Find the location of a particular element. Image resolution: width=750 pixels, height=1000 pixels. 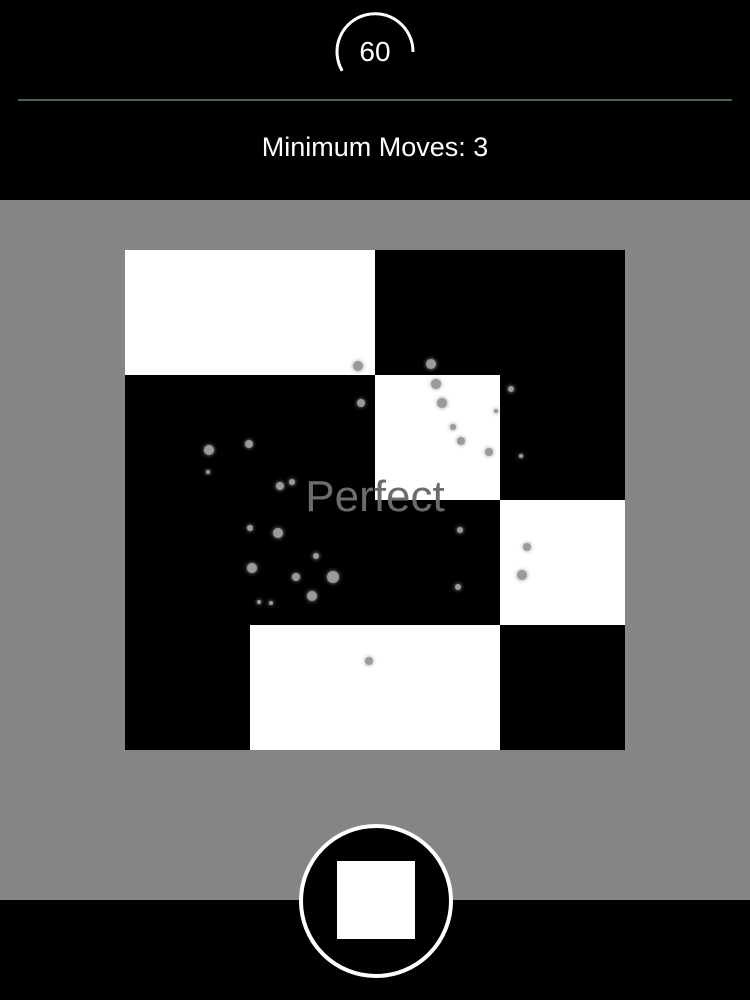

timer: 60 is located at coordinates (375, 52).